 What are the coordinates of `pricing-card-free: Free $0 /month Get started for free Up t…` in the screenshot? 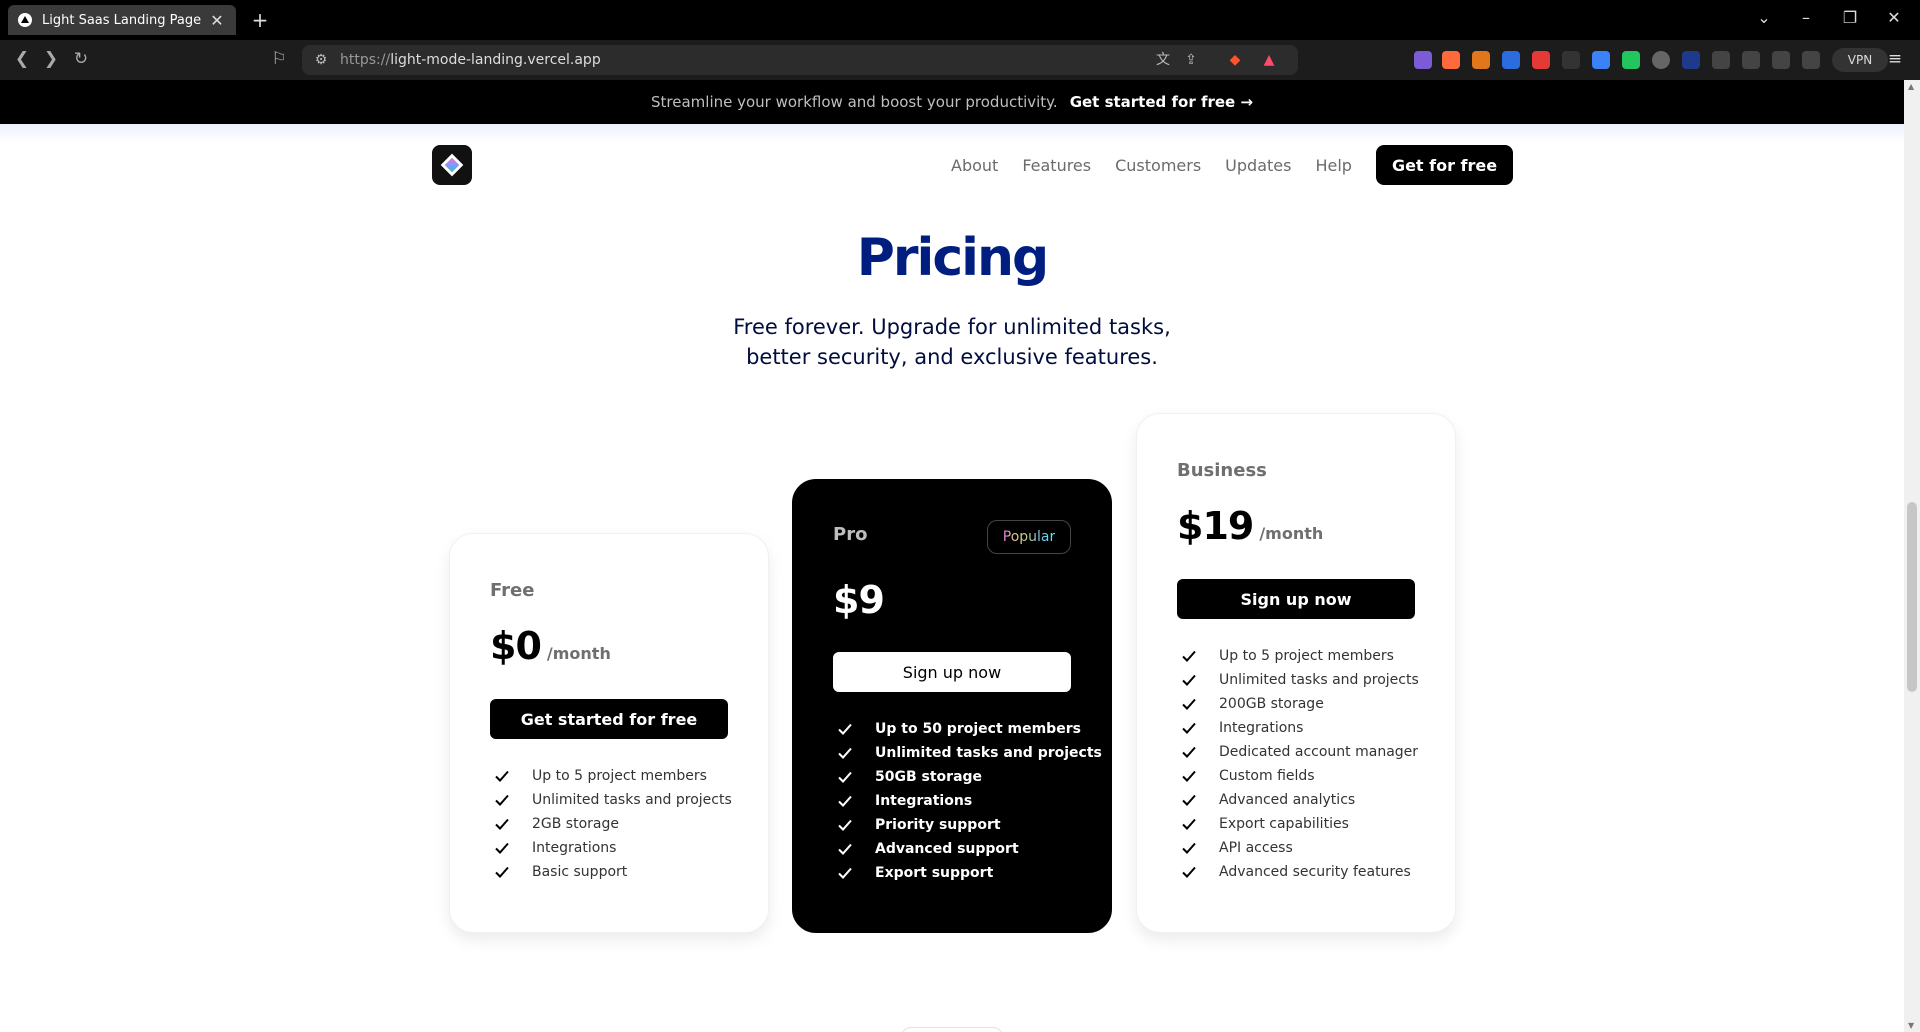 It's located at (609, 733).